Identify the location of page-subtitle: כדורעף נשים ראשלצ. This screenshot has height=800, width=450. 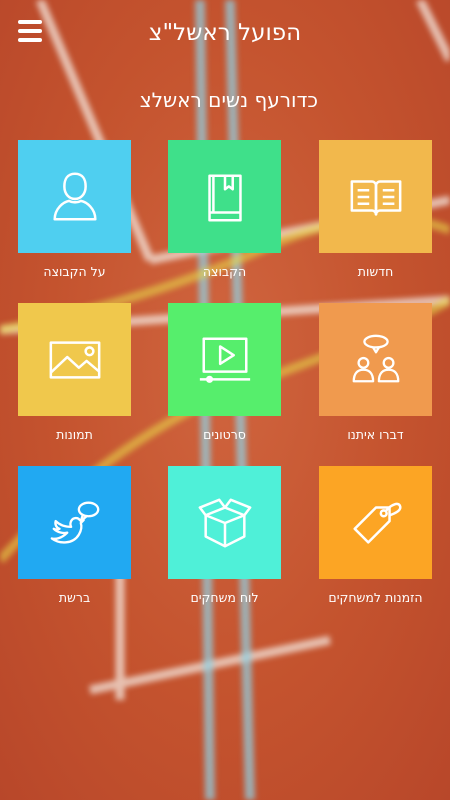
(228, 100).